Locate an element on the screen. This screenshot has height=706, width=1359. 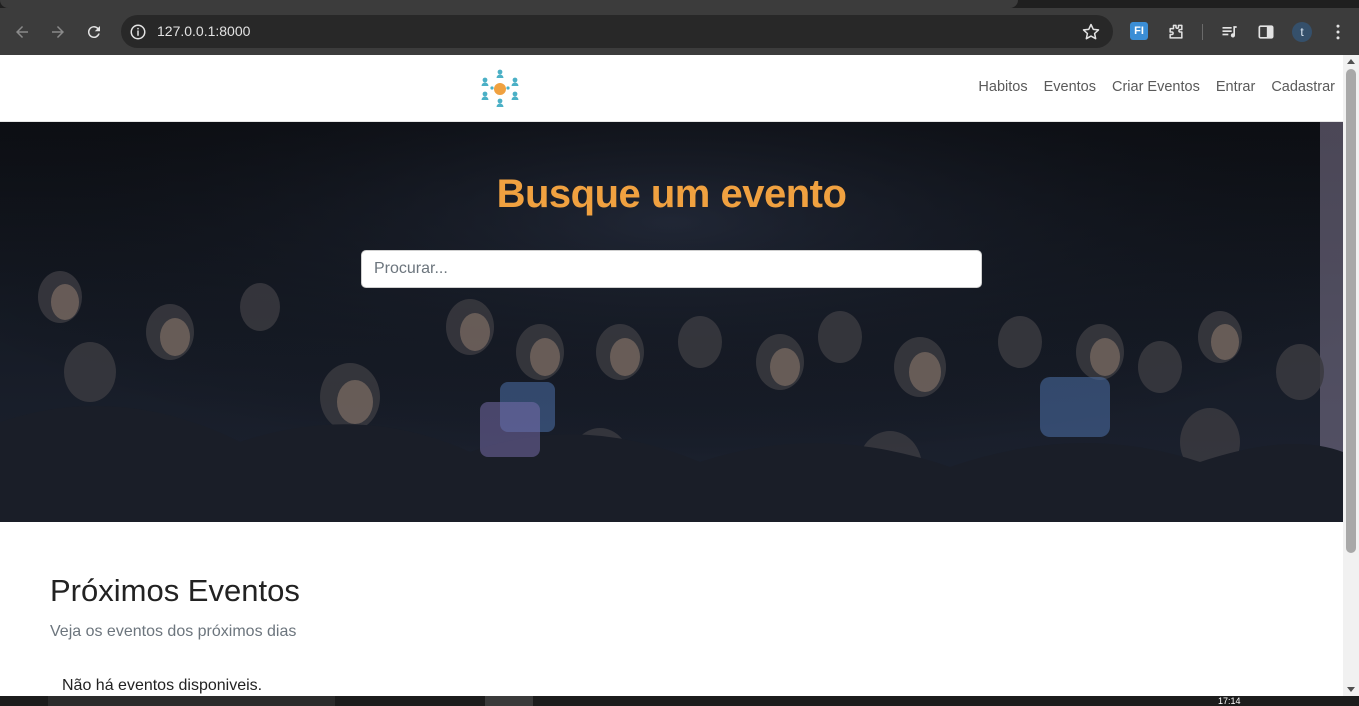
media-queue-icon is located at coordinates (1230, 32).